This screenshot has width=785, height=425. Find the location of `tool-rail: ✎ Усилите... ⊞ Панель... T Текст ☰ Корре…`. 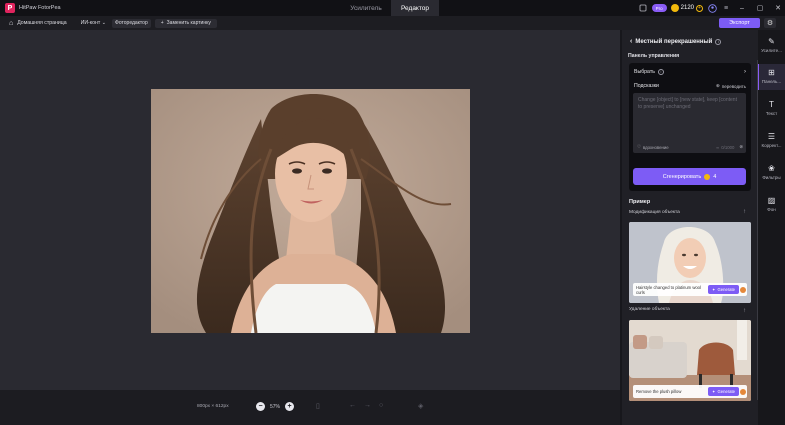

tool-rail: ✎ Усилите... ⊞ Панель... T Текст ☰ Корре… is located at coordinates (771, 227).